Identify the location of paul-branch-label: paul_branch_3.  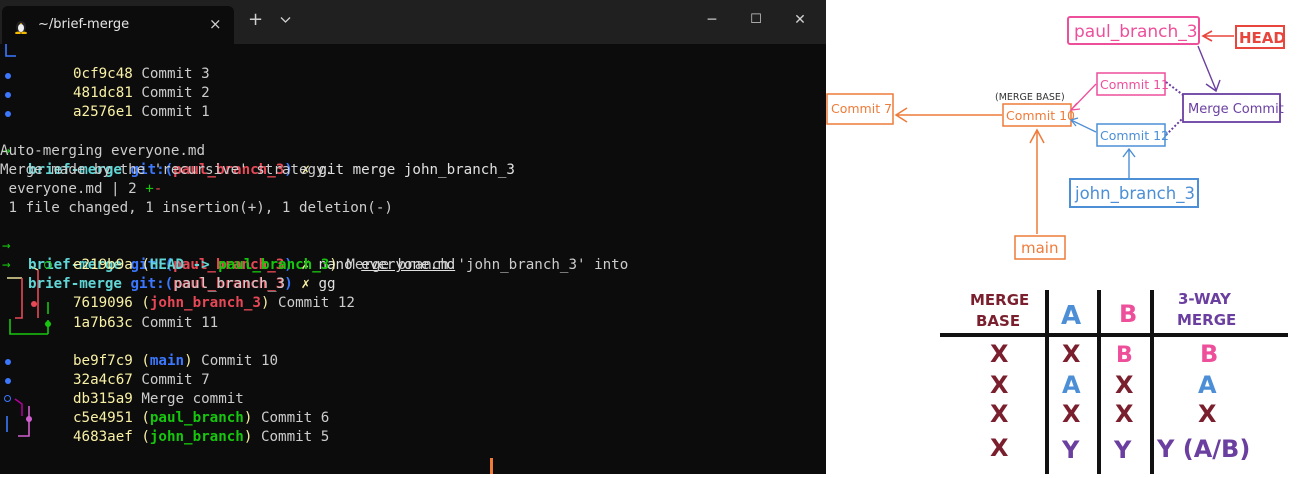
(1136, 32).